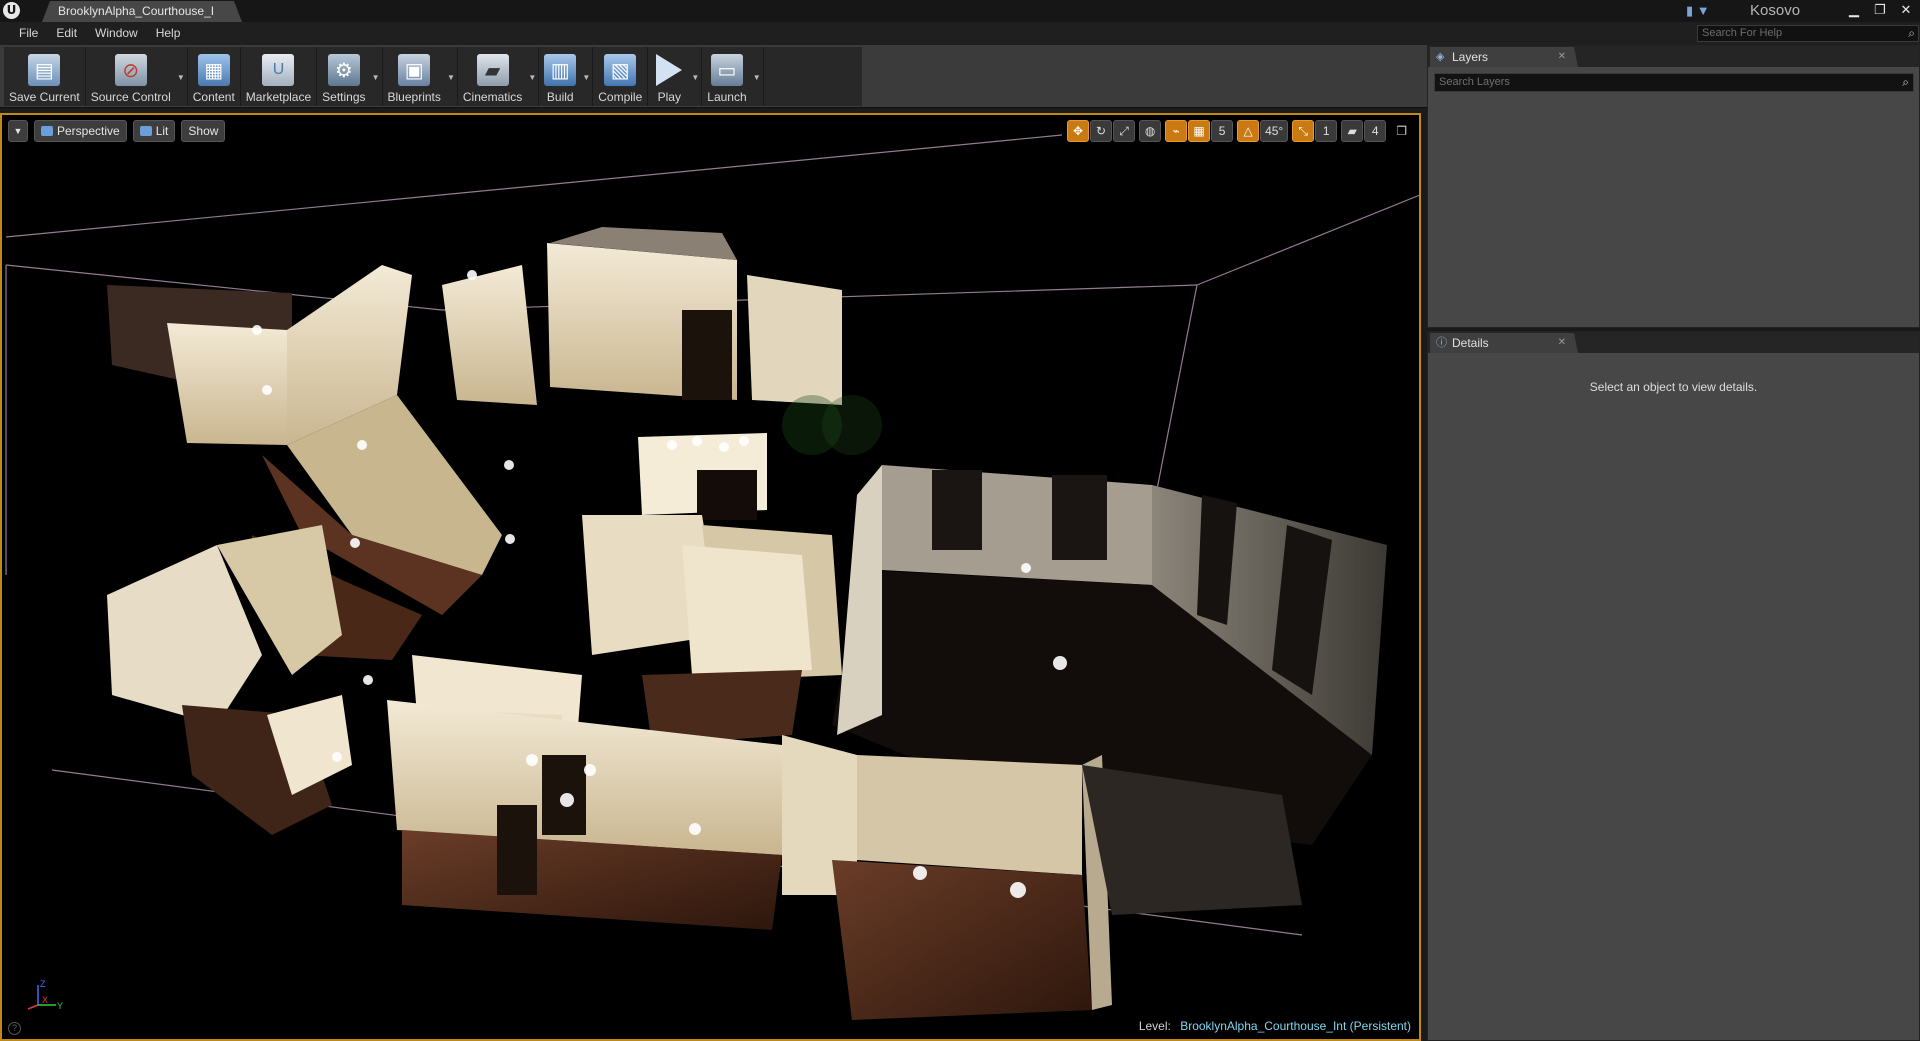 The image size is (1920, 1041). What do you see at coordinates (1303, 131) in the screenshot?
I see `scale-snap-icon: ⤡` at bounding box center [1303, 131].